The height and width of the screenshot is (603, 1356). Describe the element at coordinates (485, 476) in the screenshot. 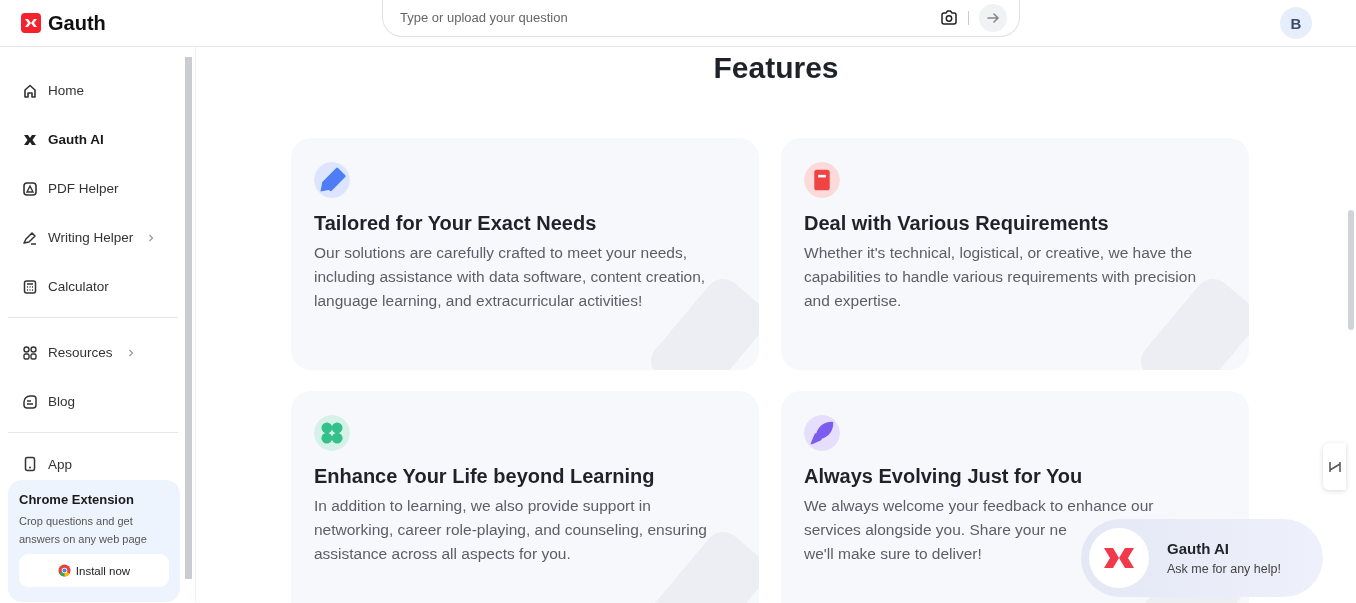

I see `card-title: Enhance Your Life beyond Learning` at that location.